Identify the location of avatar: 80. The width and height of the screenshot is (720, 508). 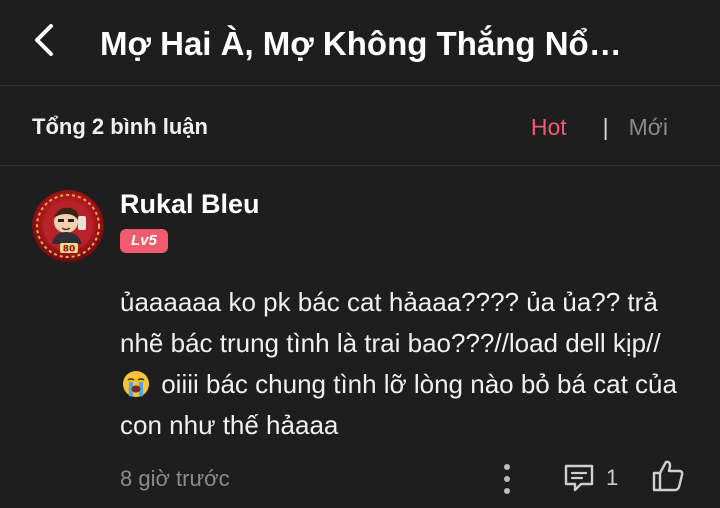
(68, 226).